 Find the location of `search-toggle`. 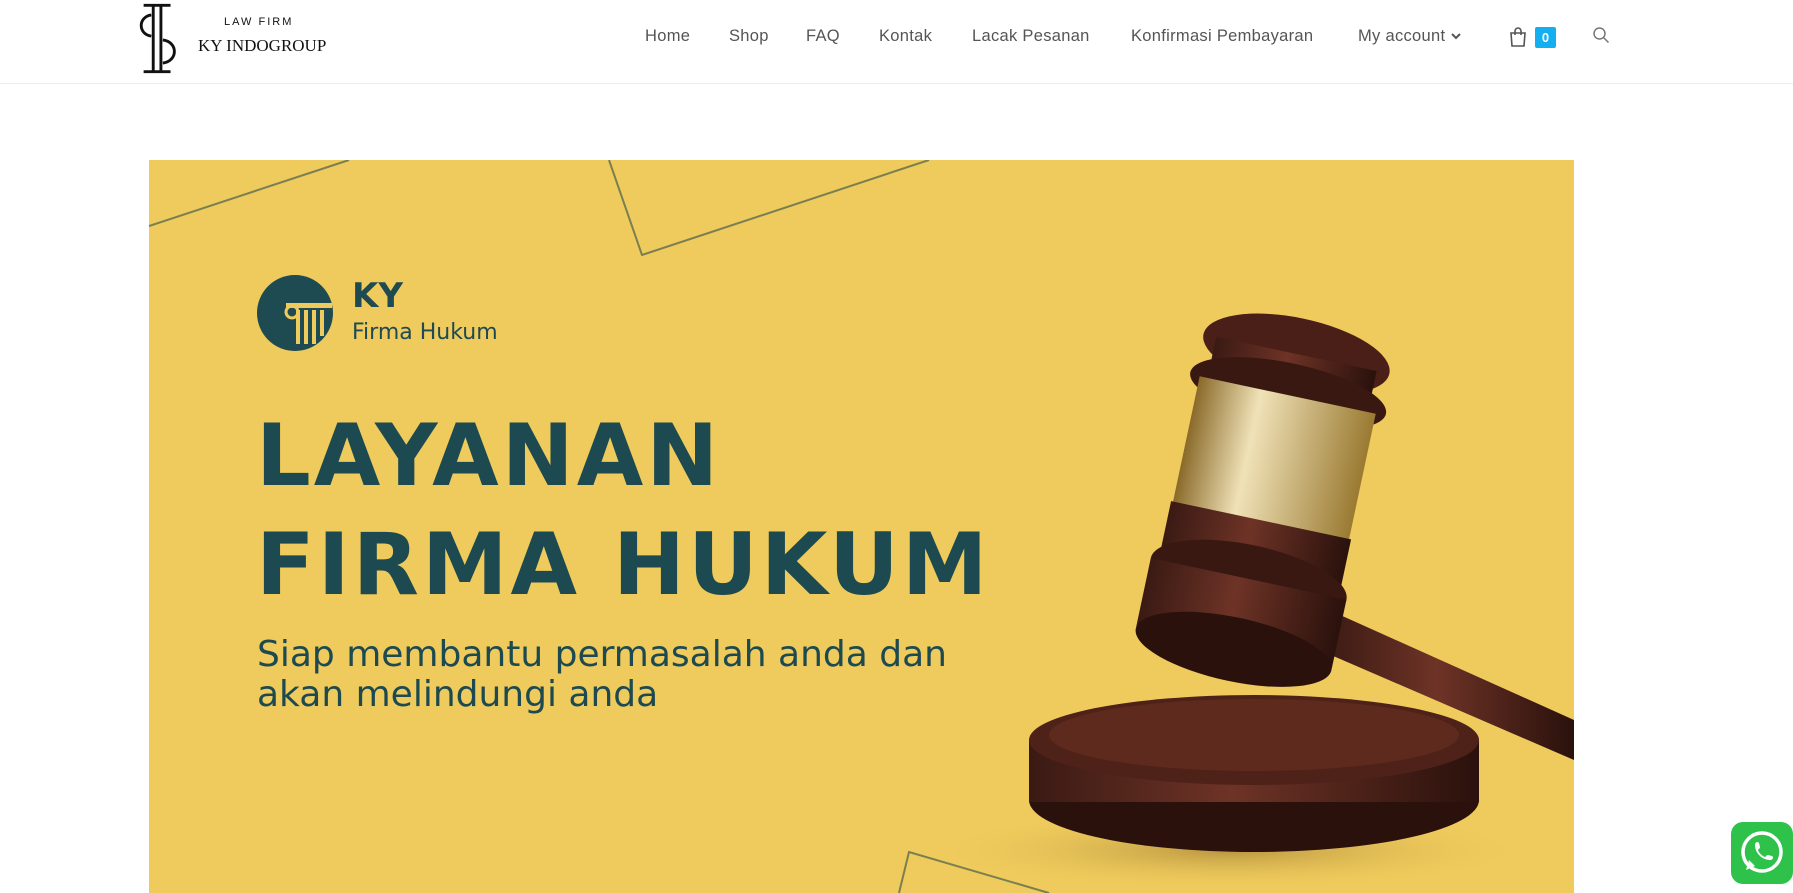

search-toggle is located at coordinates (1602, 36).